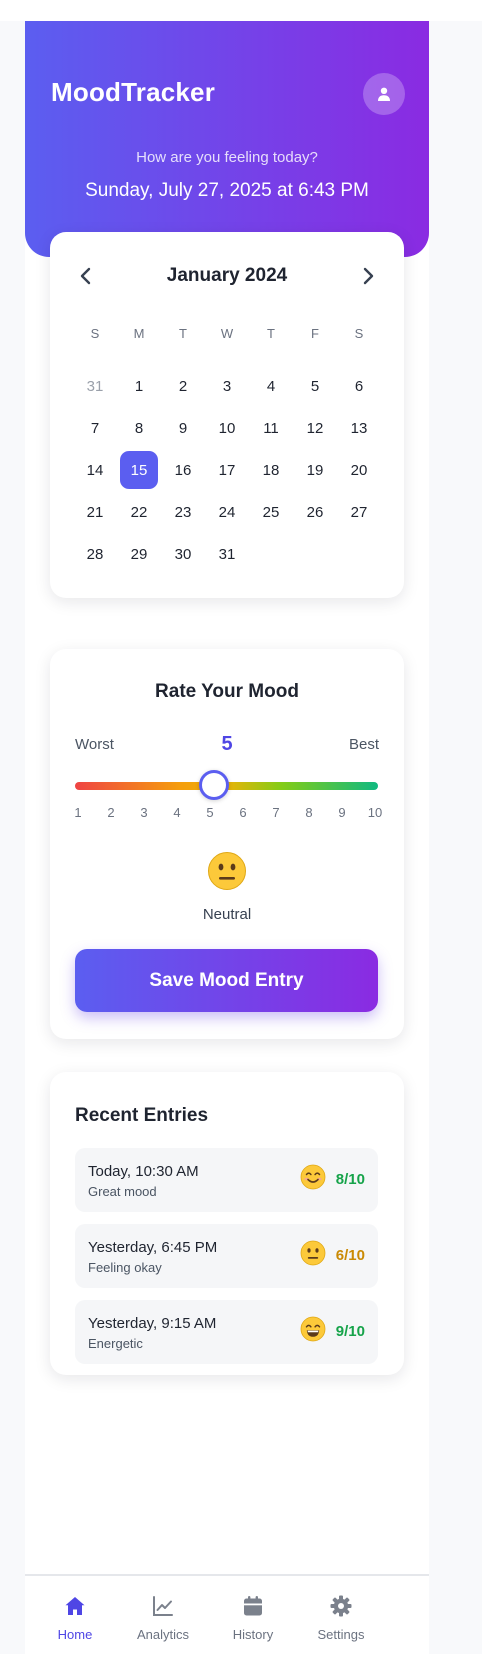 Image resolution: width=482 pixels, height=1654 pixels. I want to click on calendar-day: 16, so click(183, 470).